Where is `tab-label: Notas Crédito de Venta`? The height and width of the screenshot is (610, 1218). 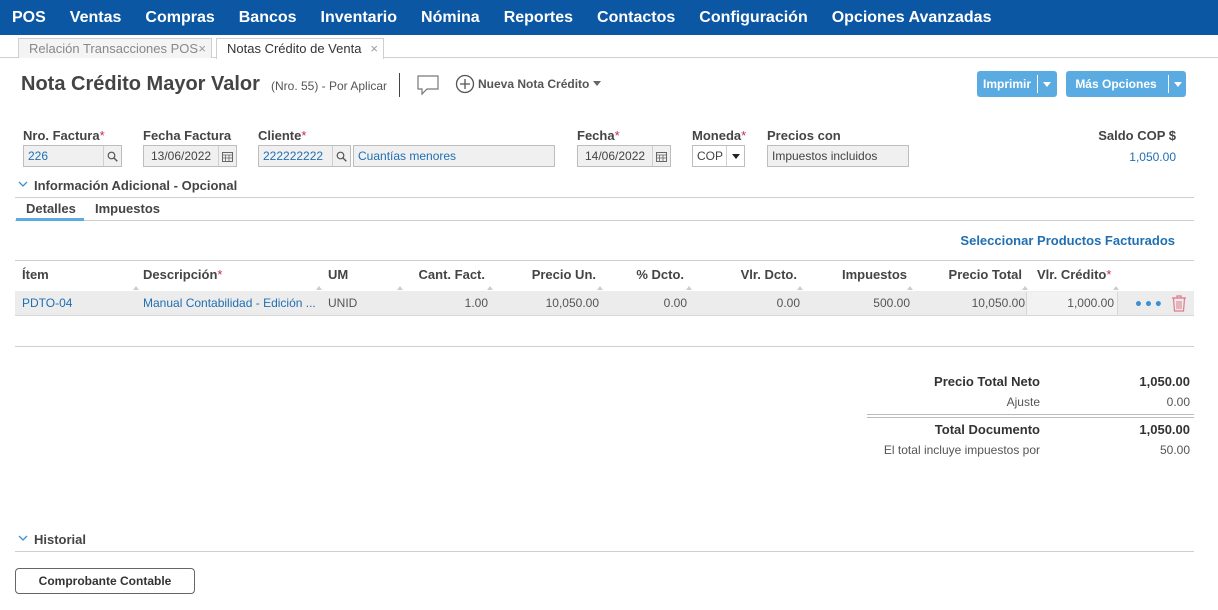 tab-label: Notas Crédito de Venta is located at coordinates (294, 48).